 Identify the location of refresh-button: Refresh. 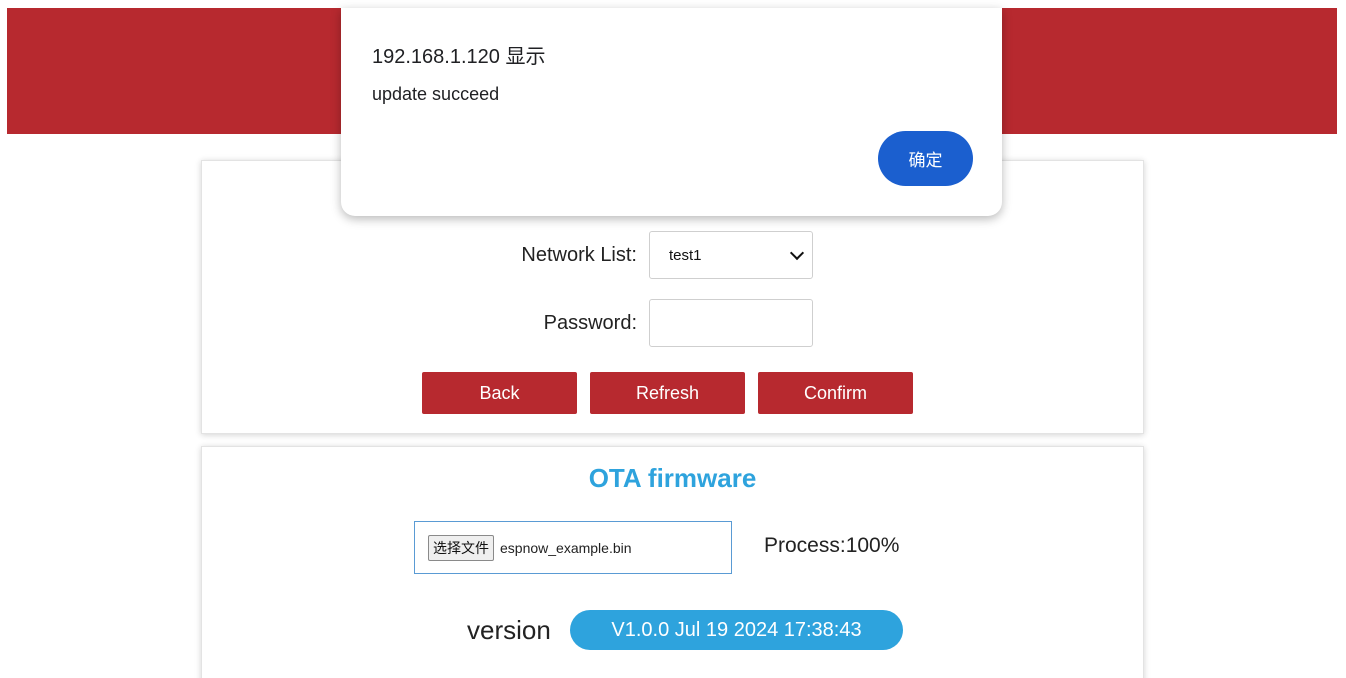
(667, 393).